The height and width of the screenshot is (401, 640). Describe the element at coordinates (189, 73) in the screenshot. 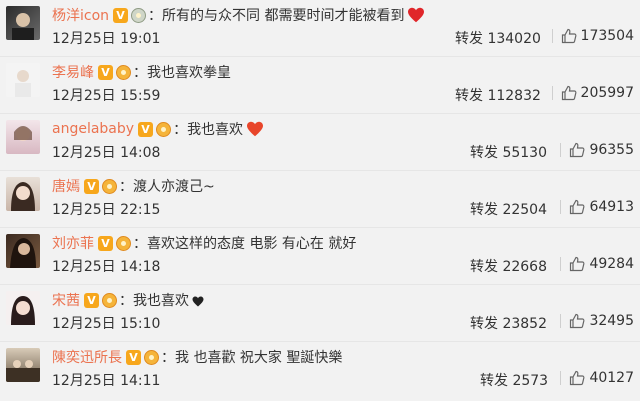

I see `comment-text: 我也喜欢拳皇` at that location.